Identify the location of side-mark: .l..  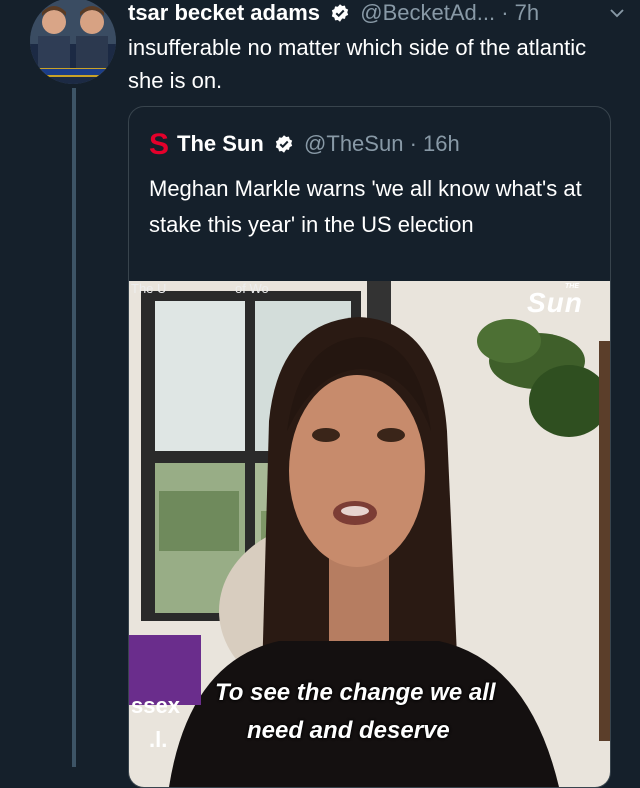
(158, 739).